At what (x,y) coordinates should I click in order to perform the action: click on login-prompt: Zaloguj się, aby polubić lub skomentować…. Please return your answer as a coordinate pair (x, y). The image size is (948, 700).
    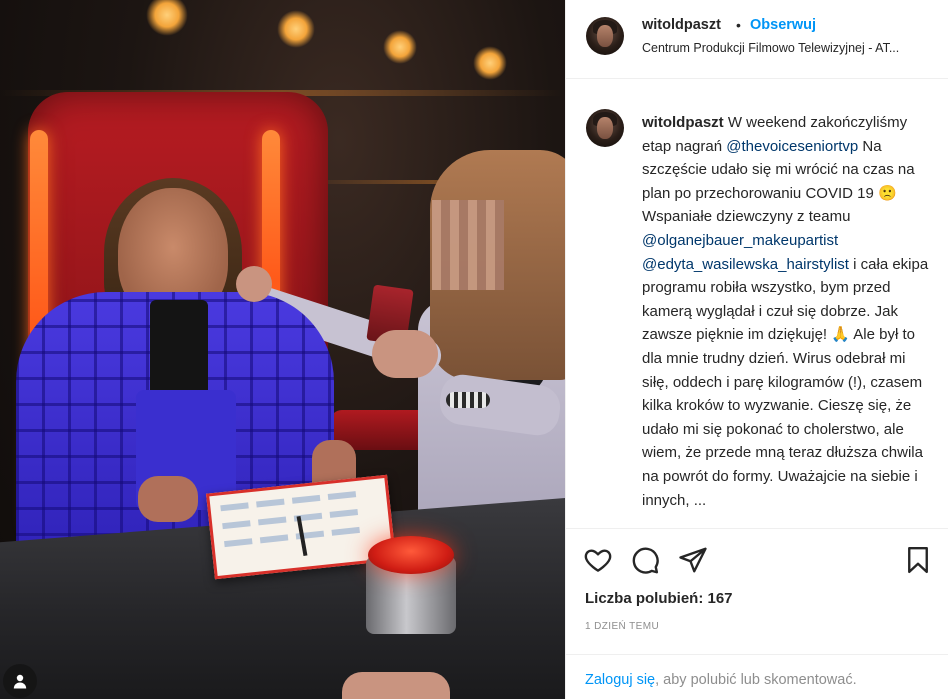
    Looking at the image, I should click on (757, 677).